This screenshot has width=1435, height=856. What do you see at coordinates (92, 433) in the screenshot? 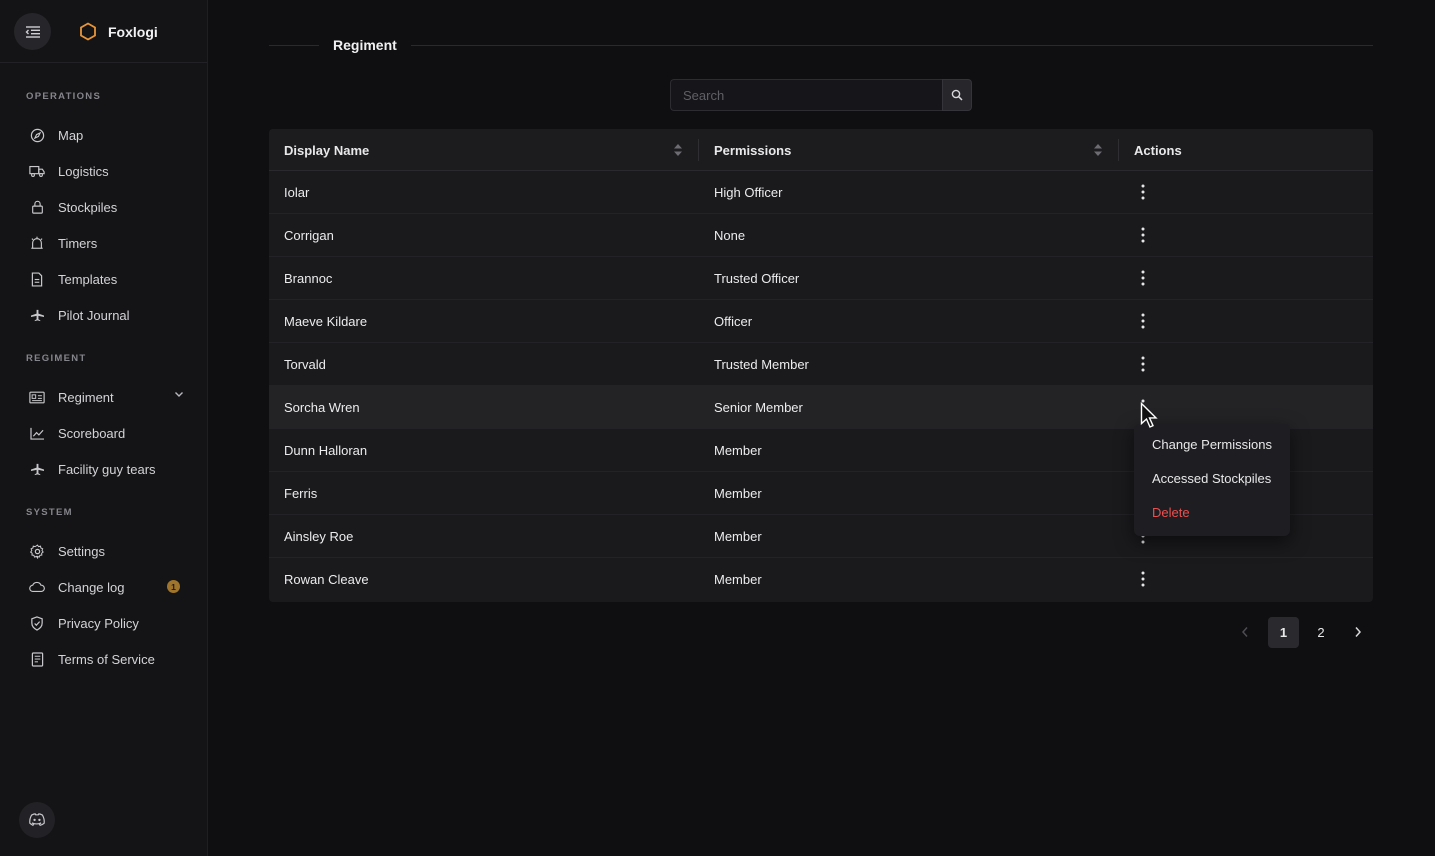
I see `sidebar-item-label: Scoreboard` at bounding box center [92, 433].